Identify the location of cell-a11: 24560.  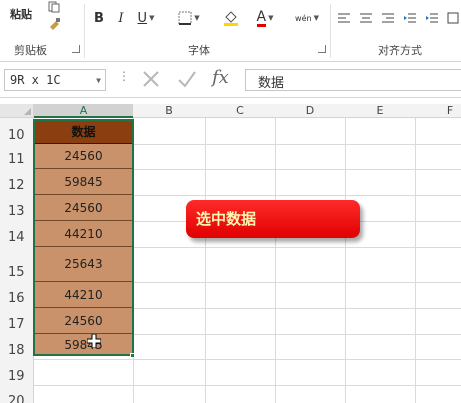
(83, 156).